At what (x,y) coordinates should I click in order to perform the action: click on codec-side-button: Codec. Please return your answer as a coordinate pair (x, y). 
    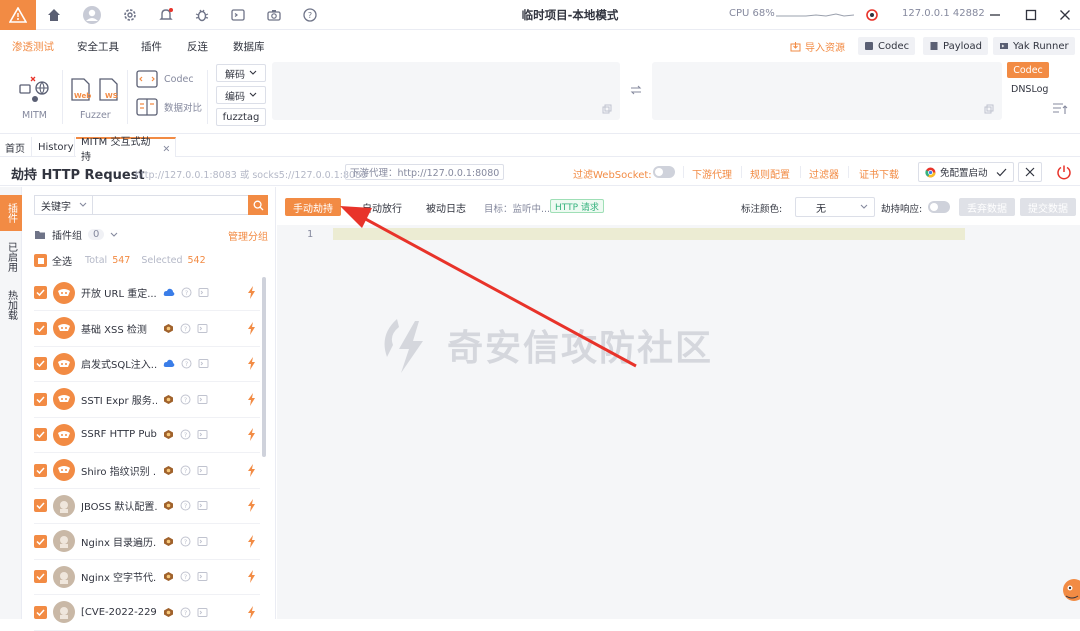
    Looking at the image, I should click on (1028, 70).